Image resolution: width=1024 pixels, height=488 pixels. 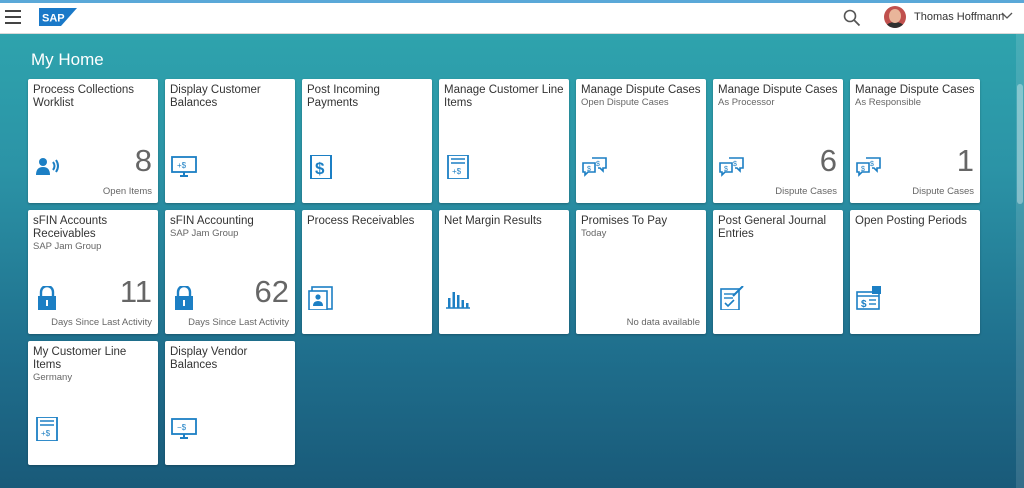 I want to click on tile-title: My Customer Line Items, so click(x=80, y=358).